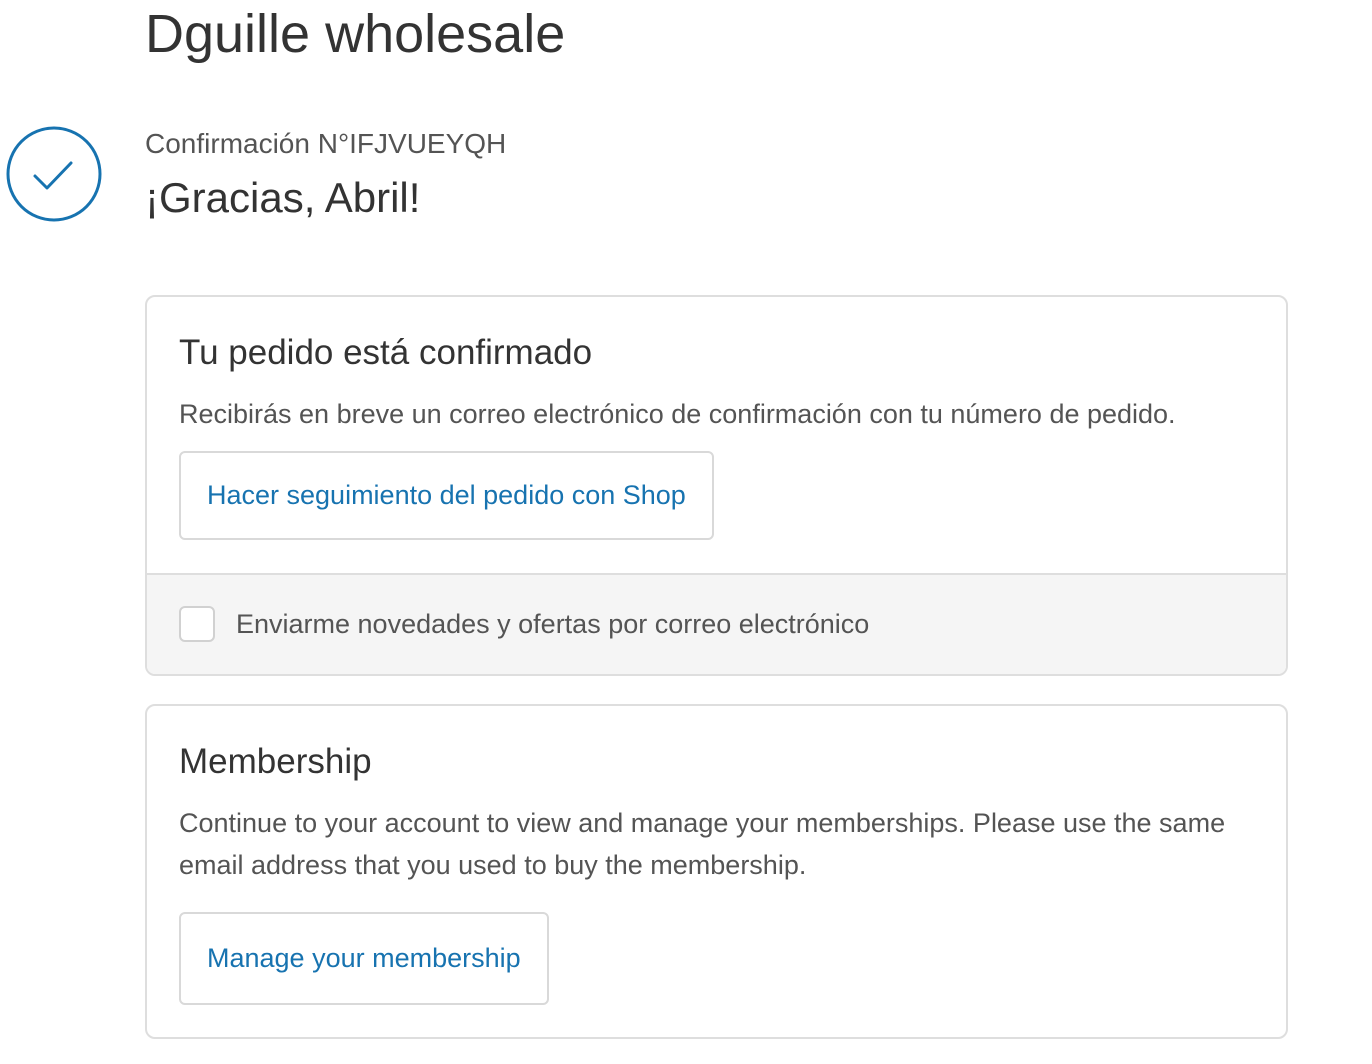 The image size is (1372, 1064). Describe the element at coordinates (355, 34) in the screenshot. I see `store-name: Dguille wholesale` at that location.